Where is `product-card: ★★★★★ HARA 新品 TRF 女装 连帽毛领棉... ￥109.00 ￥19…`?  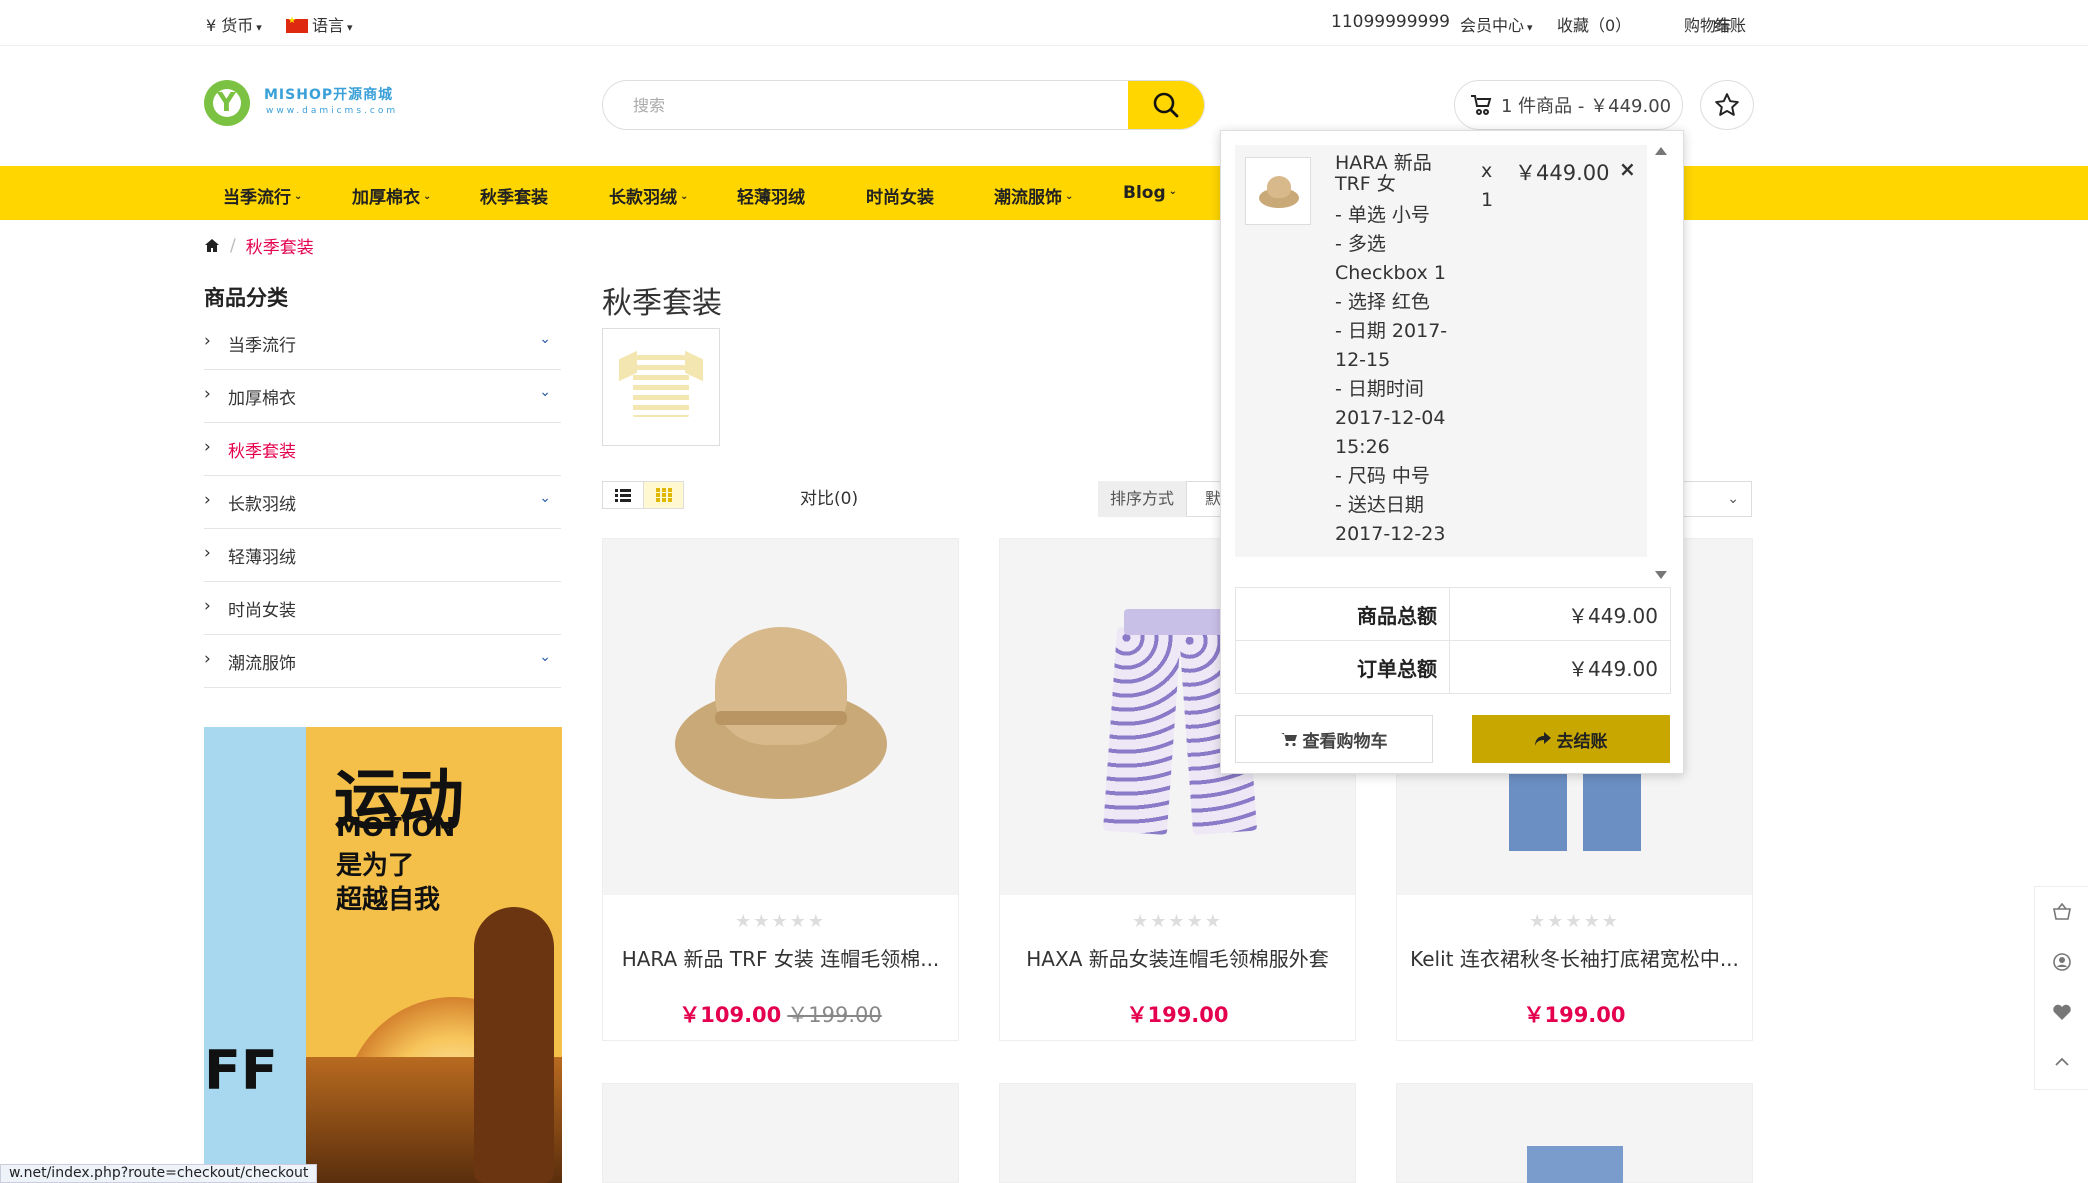 product-card: ★★★★★ HARA 新品 TRF 女装 连帽毛领棉... ￥109.00 ￥19… is located at coordinates (780, 789).